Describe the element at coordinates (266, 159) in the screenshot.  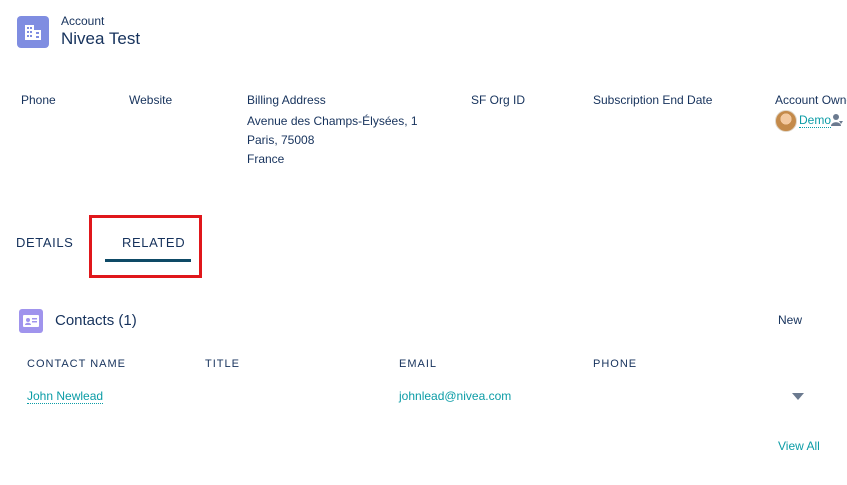
I see `billing-address-country: France` at that location.